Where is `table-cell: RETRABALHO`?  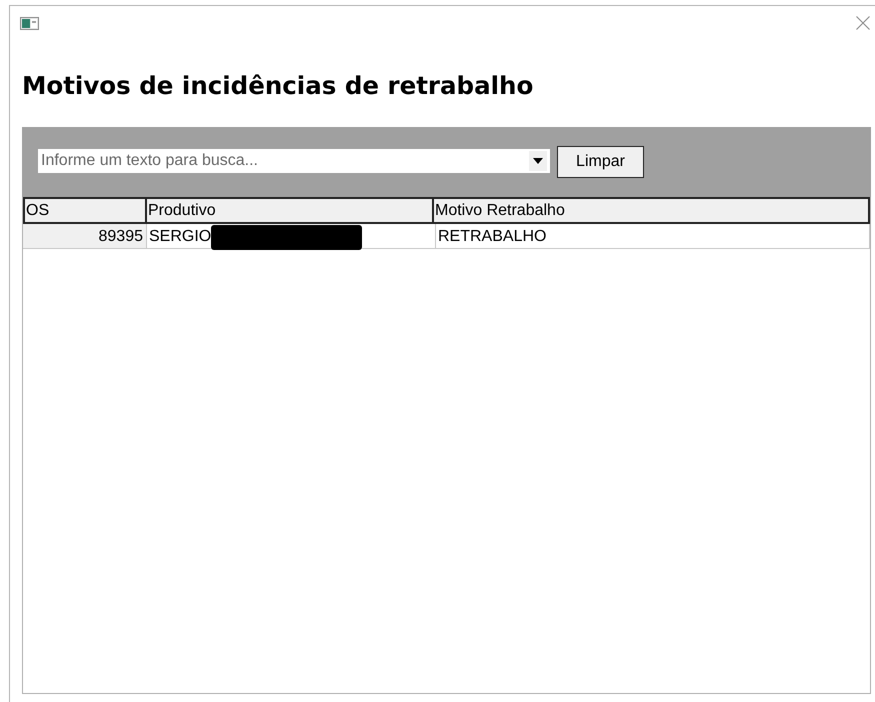
table-cell: RETRABALHO is located at coordinates (653, 236).